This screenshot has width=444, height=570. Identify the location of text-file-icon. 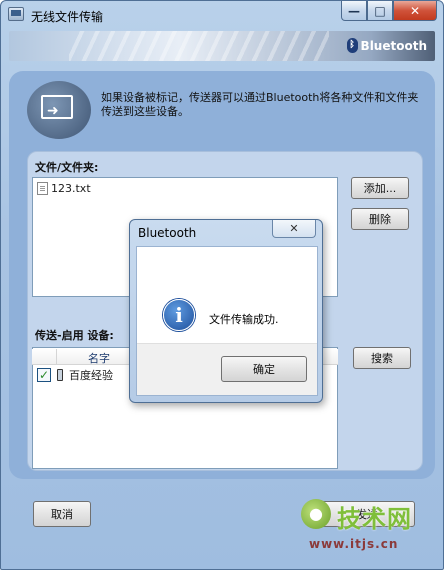
(42, 188).